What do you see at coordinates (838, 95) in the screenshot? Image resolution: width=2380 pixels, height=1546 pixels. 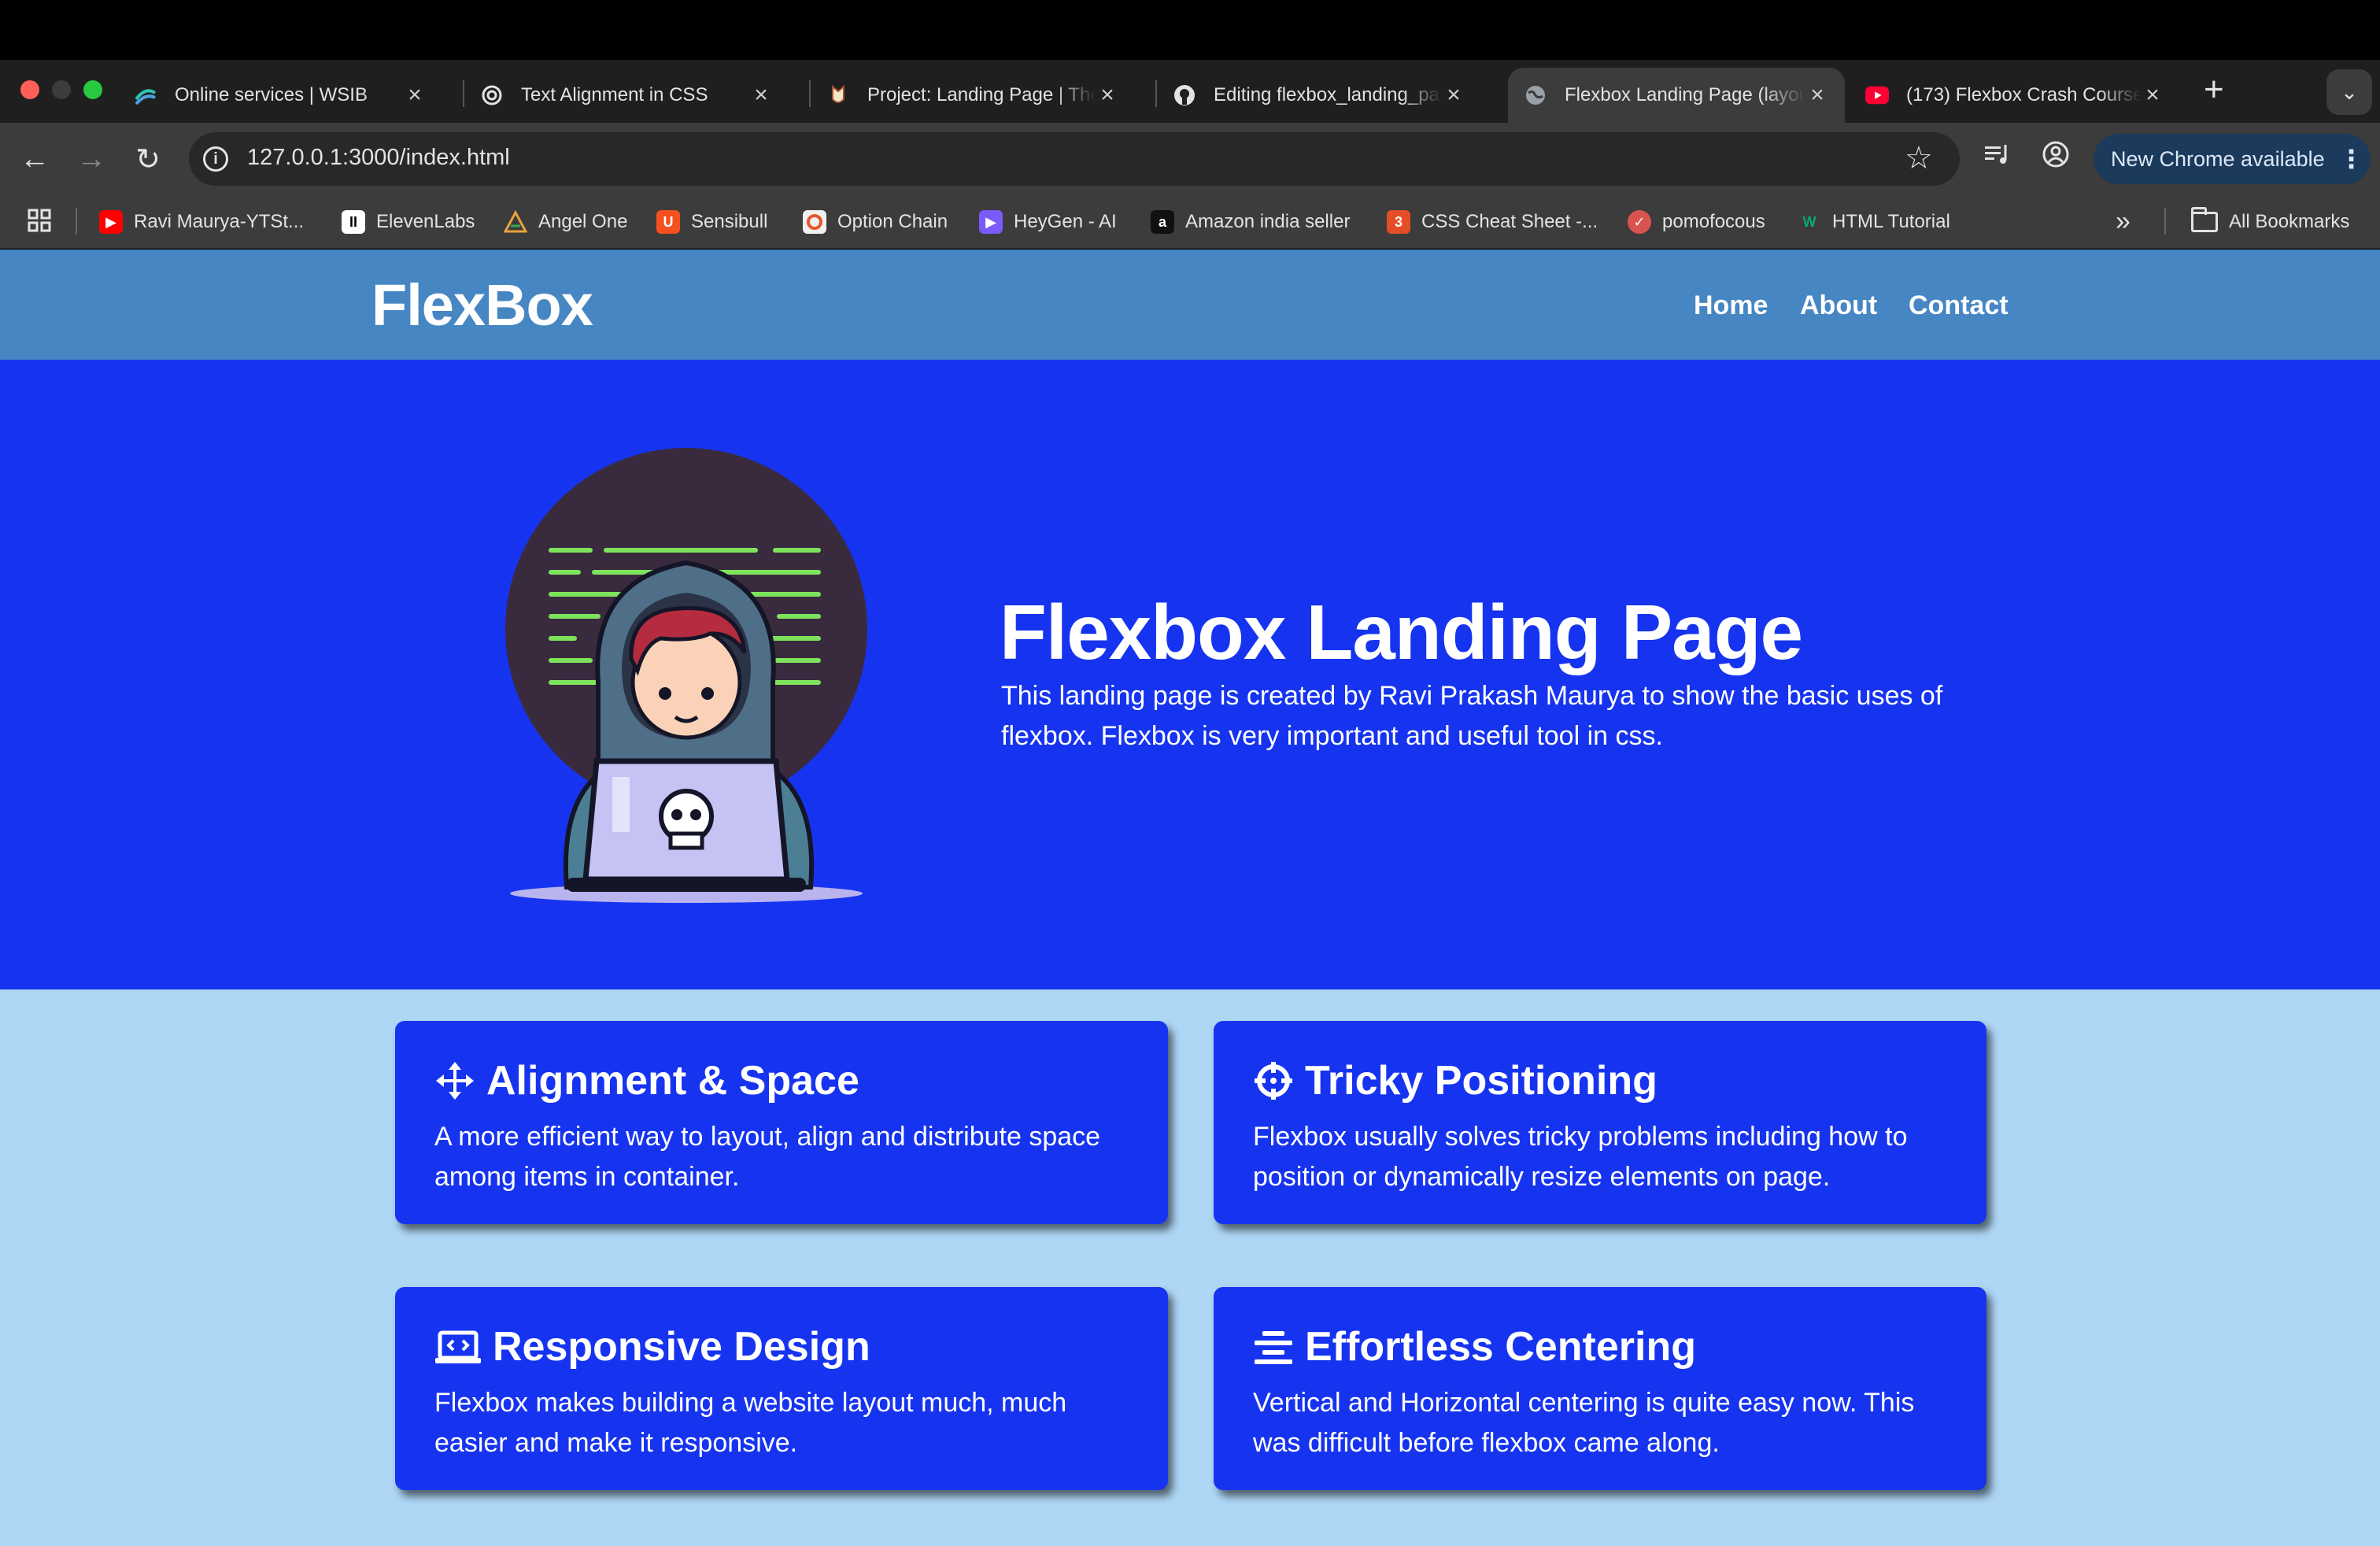 I see `odin-favicon` at bounding box center [838, 95].